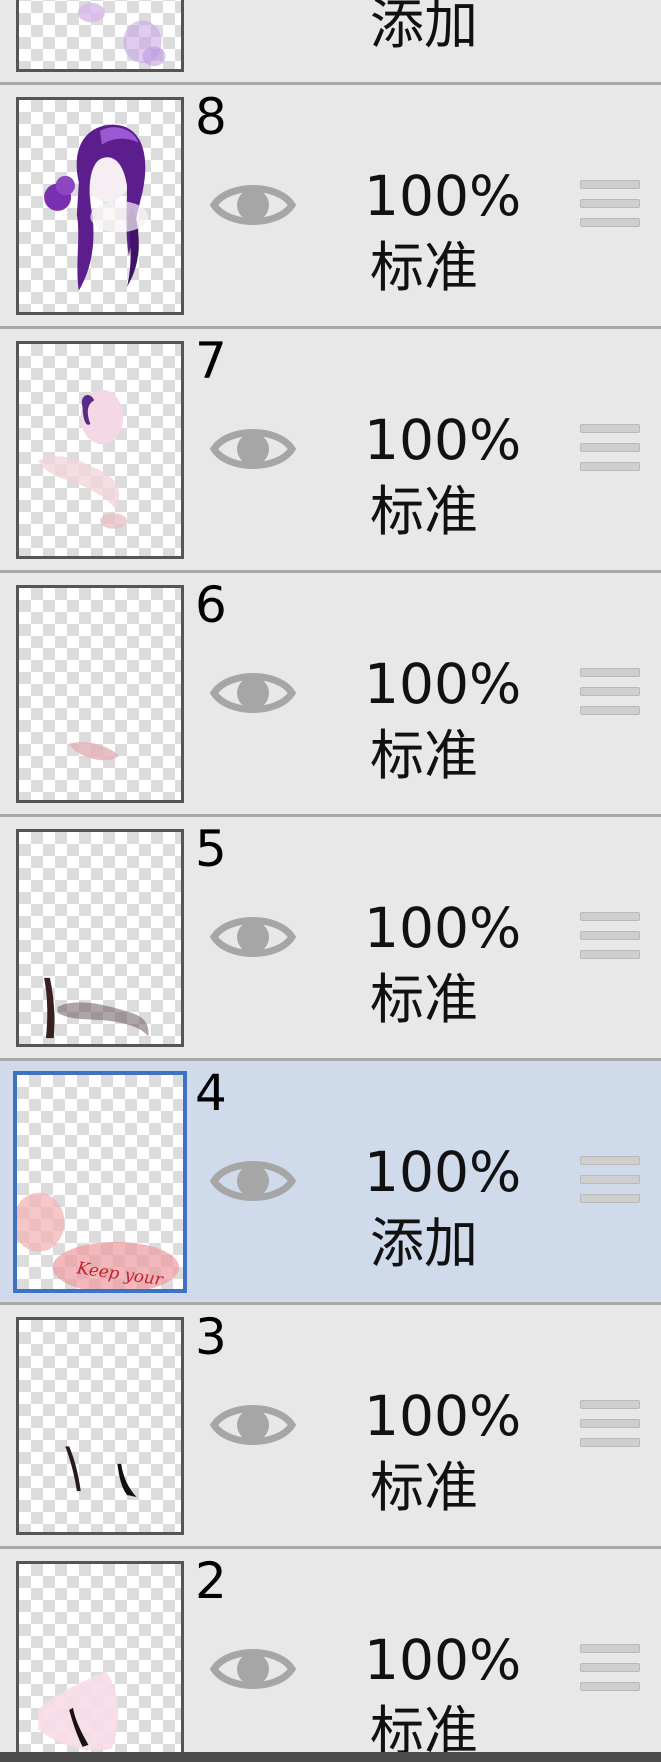  What do you see at coordinates (330, 205) in the screenshot?
I see `layer-row: 8 100% 标准` at bounding box center [330, 205].